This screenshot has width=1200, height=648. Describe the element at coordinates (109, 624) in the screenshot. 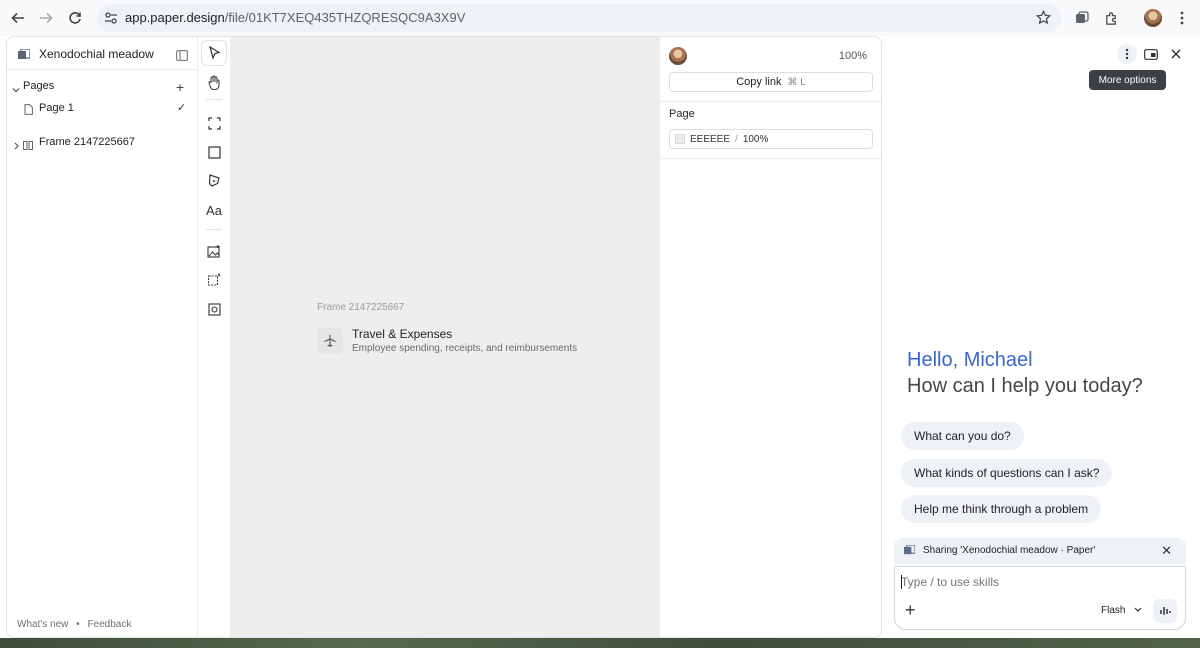

I see `feedback-link: Feedback` at that location.